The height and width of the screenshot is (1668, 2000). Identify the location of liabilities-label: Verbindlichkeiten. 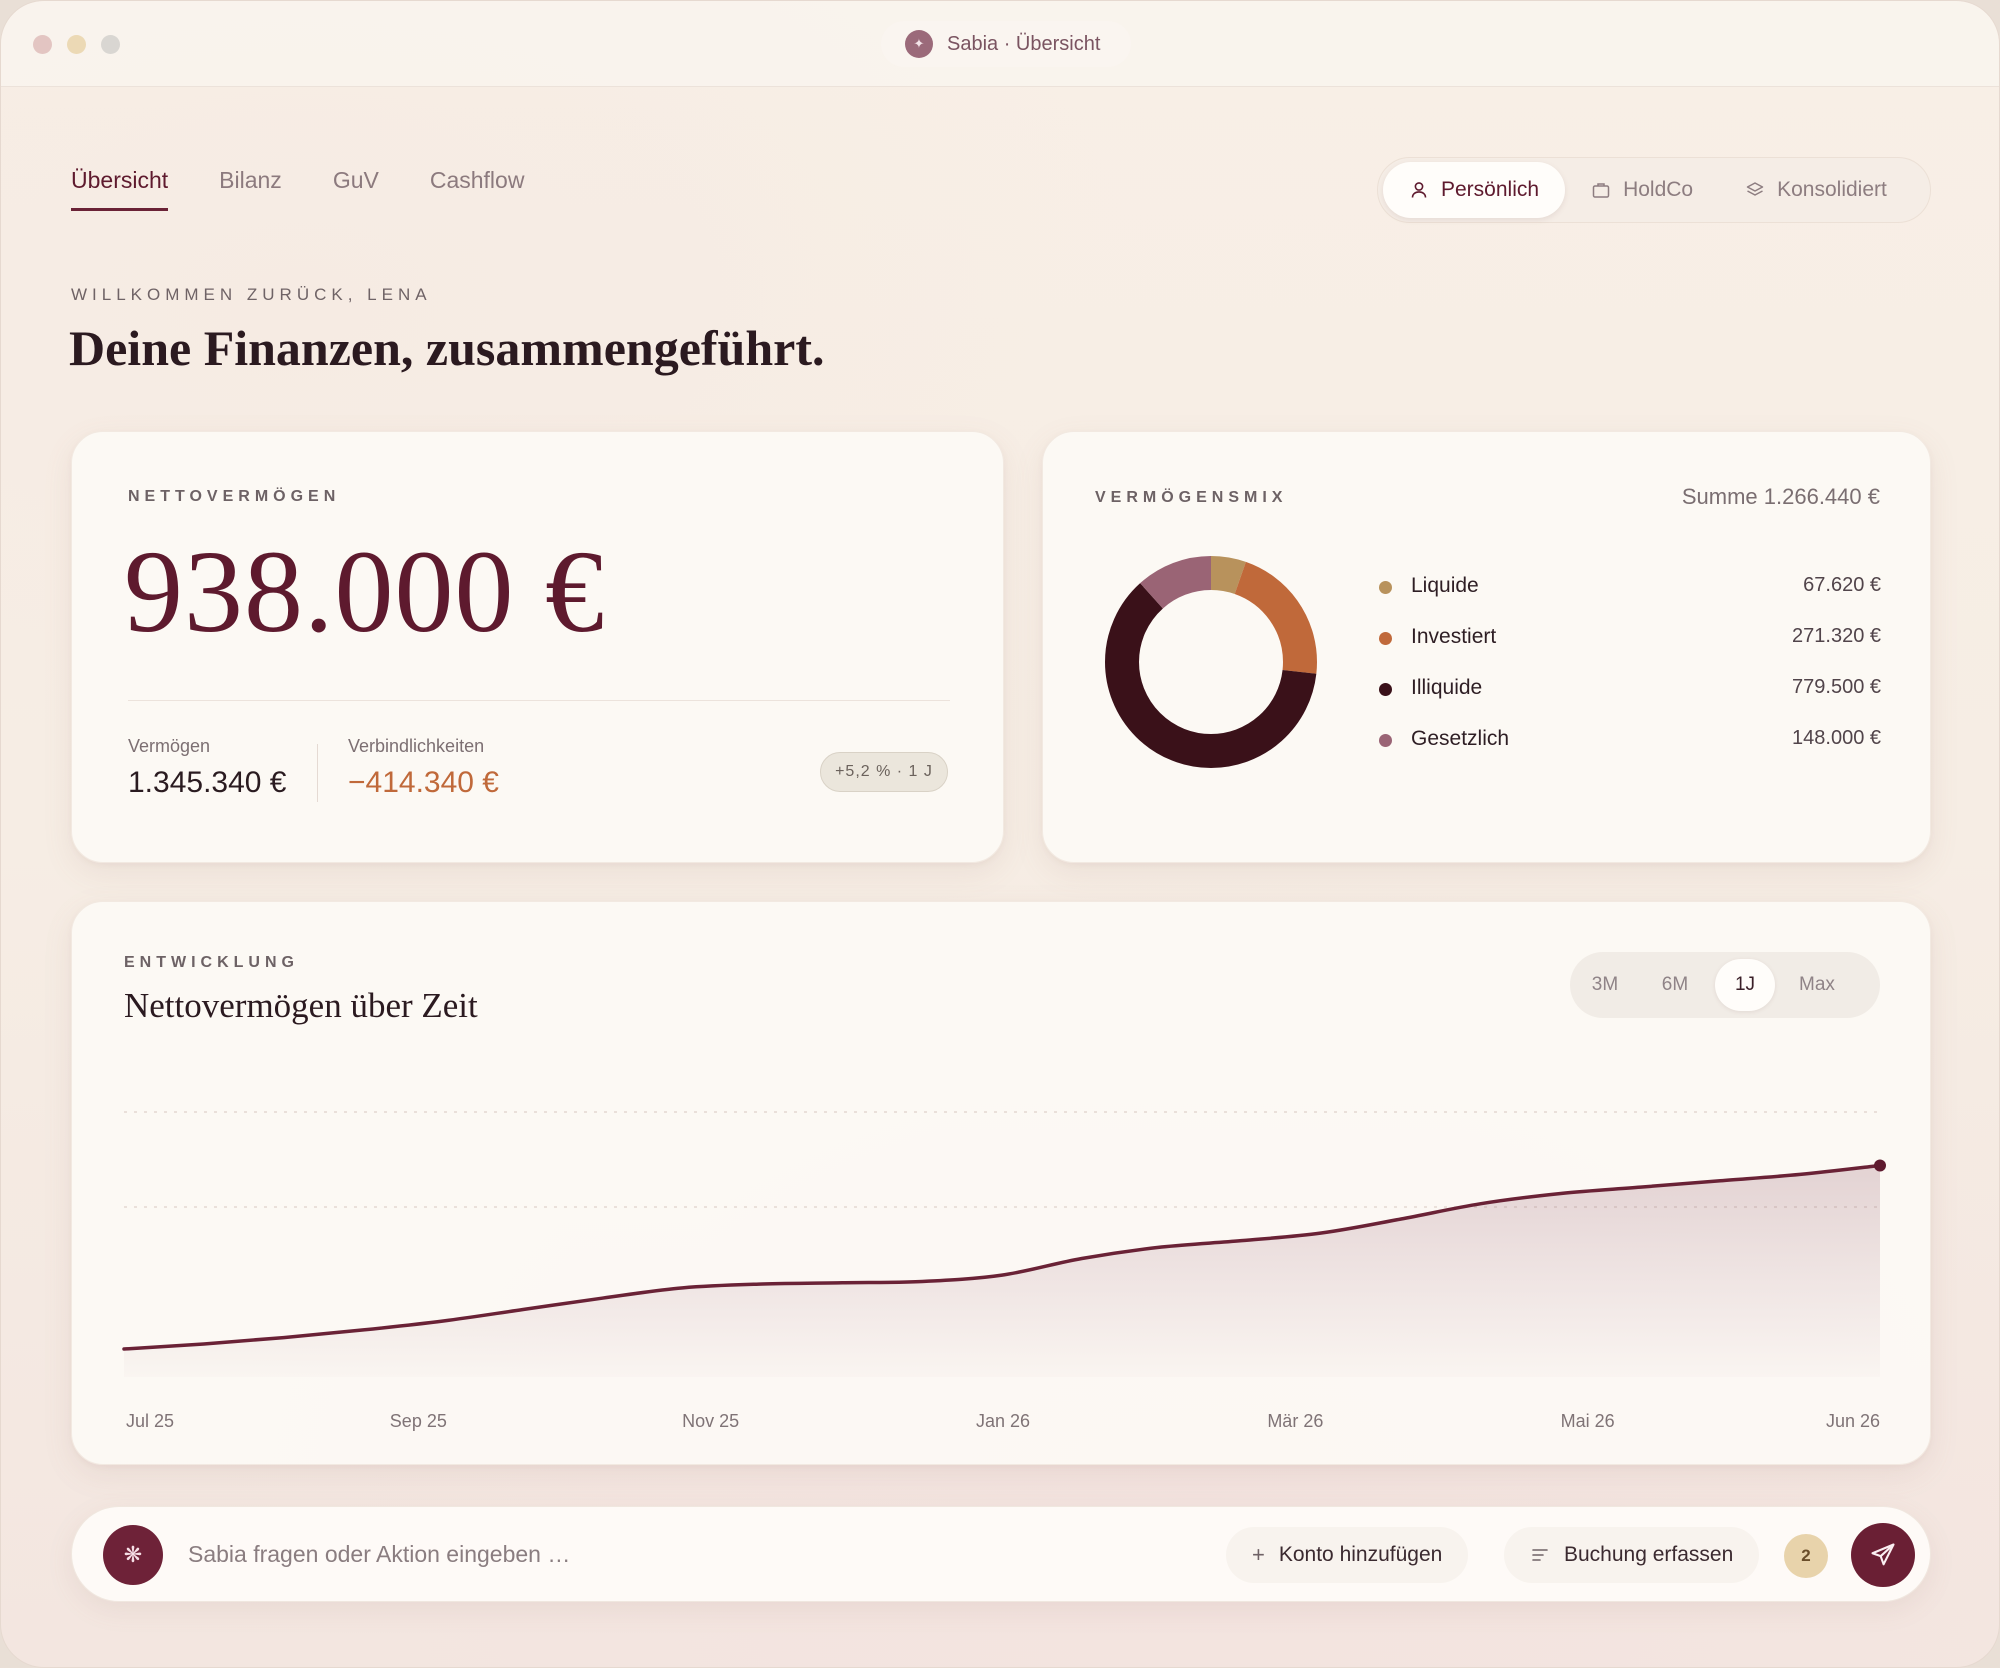
(416, 746).